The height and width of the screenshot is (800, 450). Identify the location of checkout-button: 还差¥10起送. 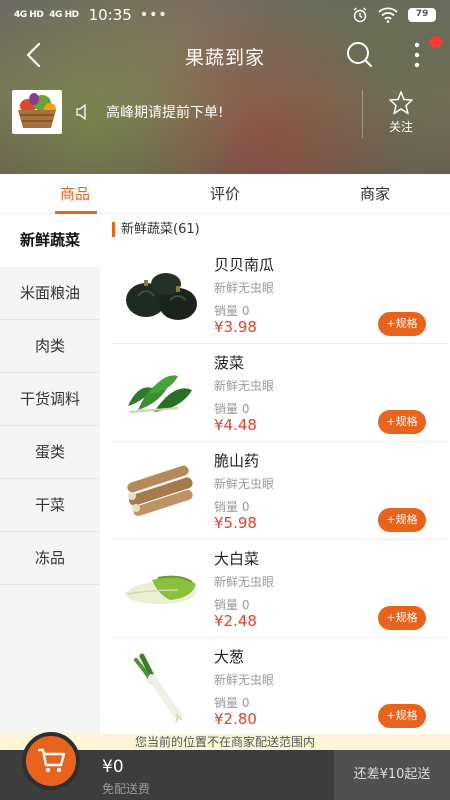
(392, 775).